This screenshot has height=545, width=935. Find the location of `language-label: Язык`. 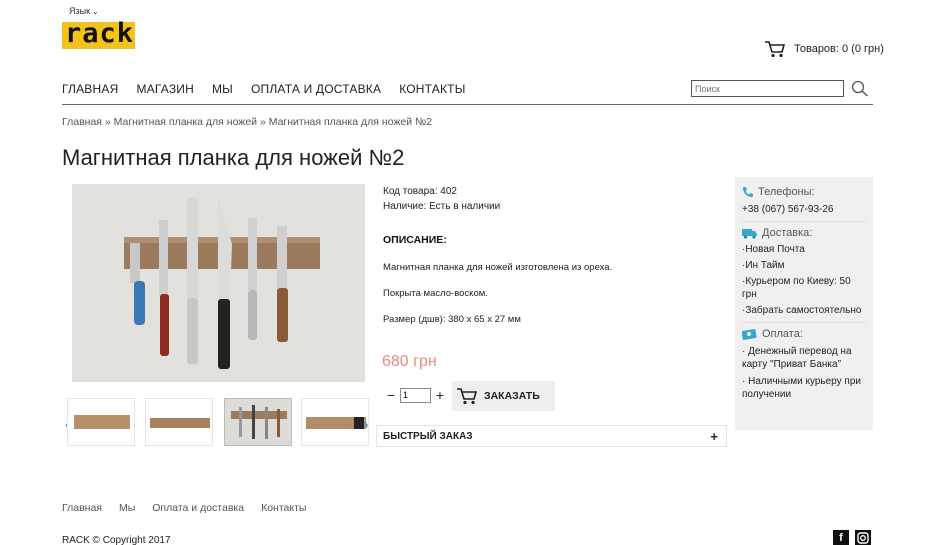

language-label: Язык is located at coordinates (80, 11).